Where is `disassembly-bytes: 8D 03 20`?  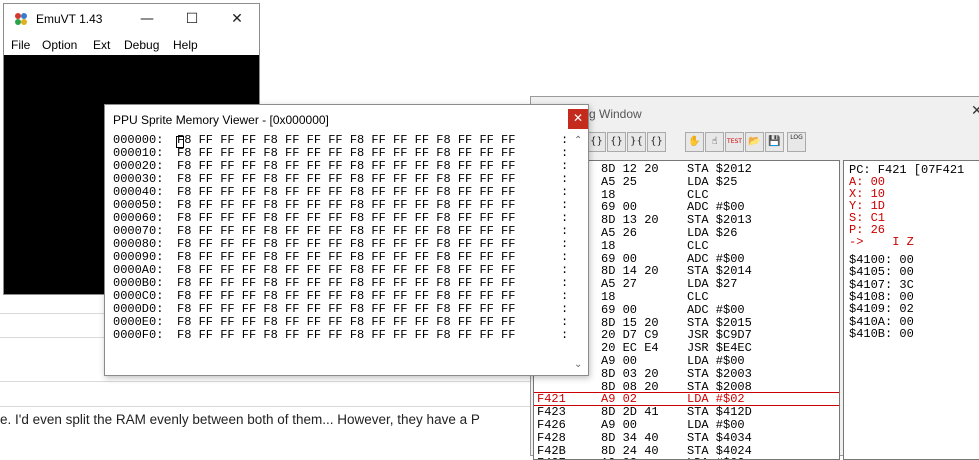
disassembly-bytes: 8D 03 20 is located at coordinates (630, 373).